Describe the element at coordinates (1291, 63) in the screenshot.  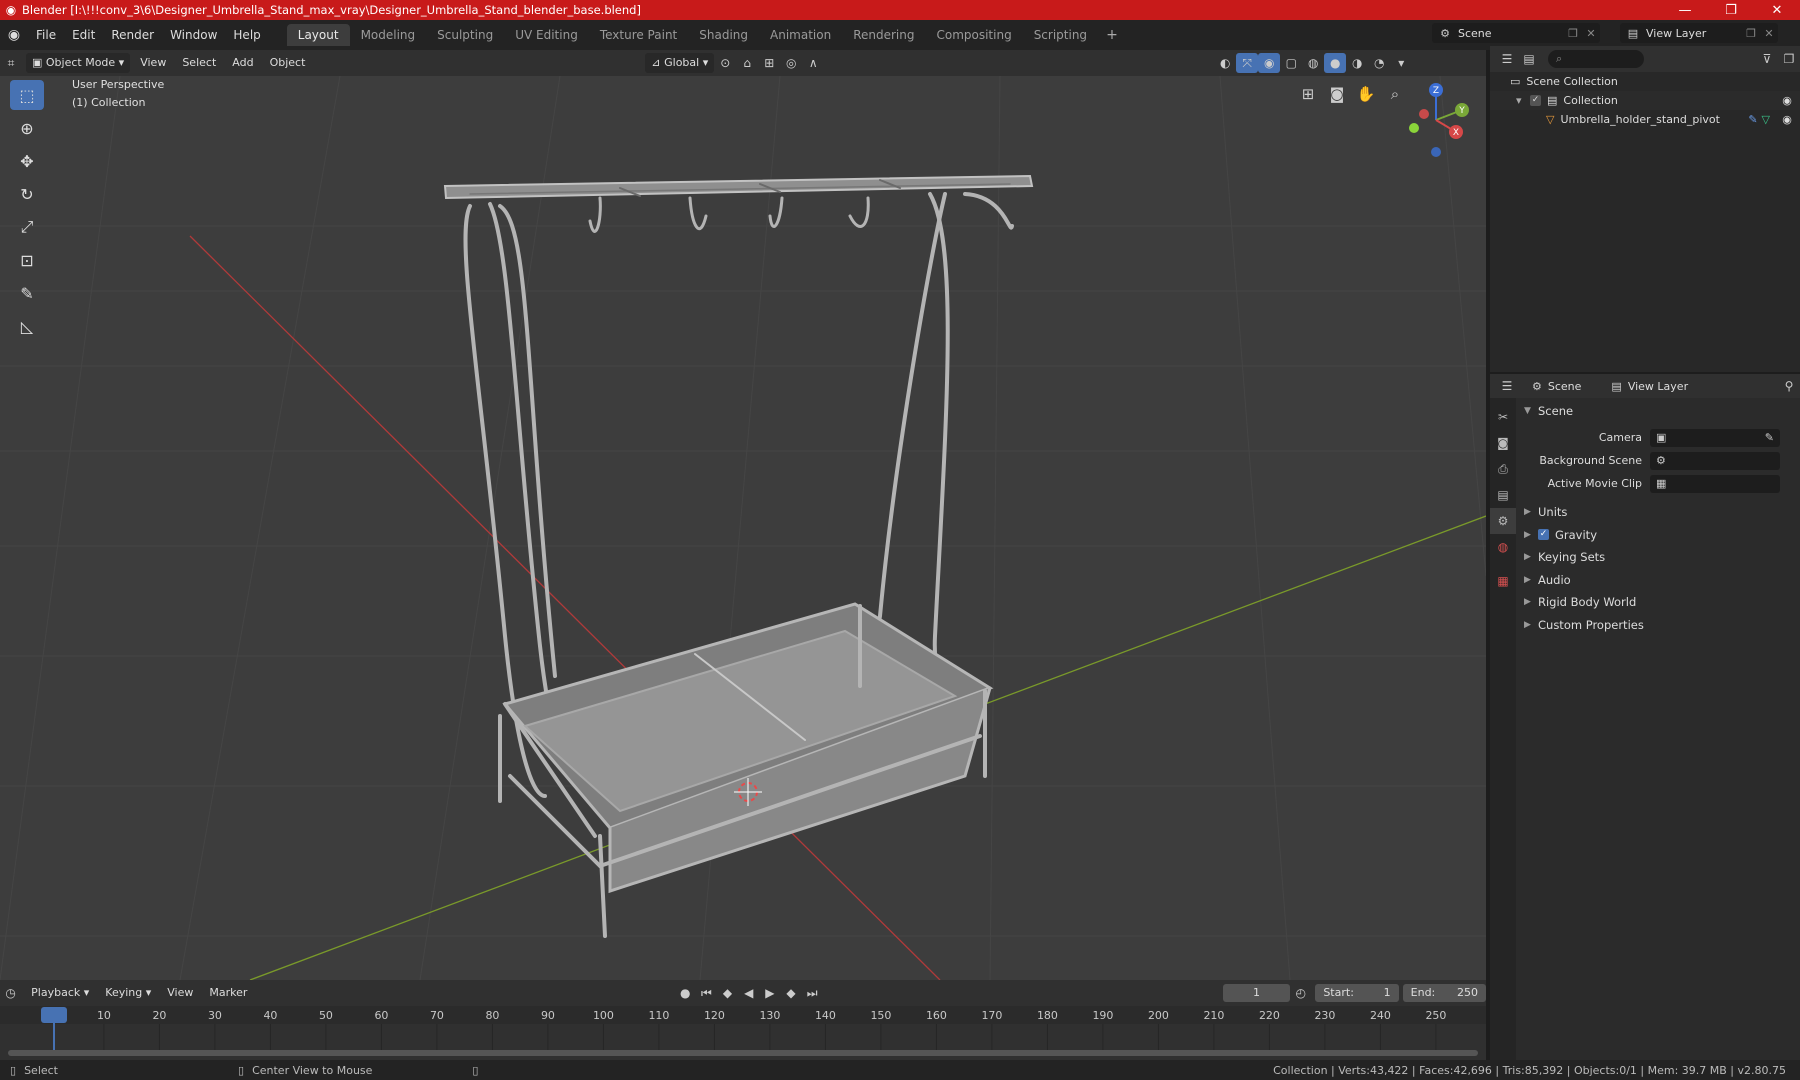
I see `xray-icon: ▢` at that location.